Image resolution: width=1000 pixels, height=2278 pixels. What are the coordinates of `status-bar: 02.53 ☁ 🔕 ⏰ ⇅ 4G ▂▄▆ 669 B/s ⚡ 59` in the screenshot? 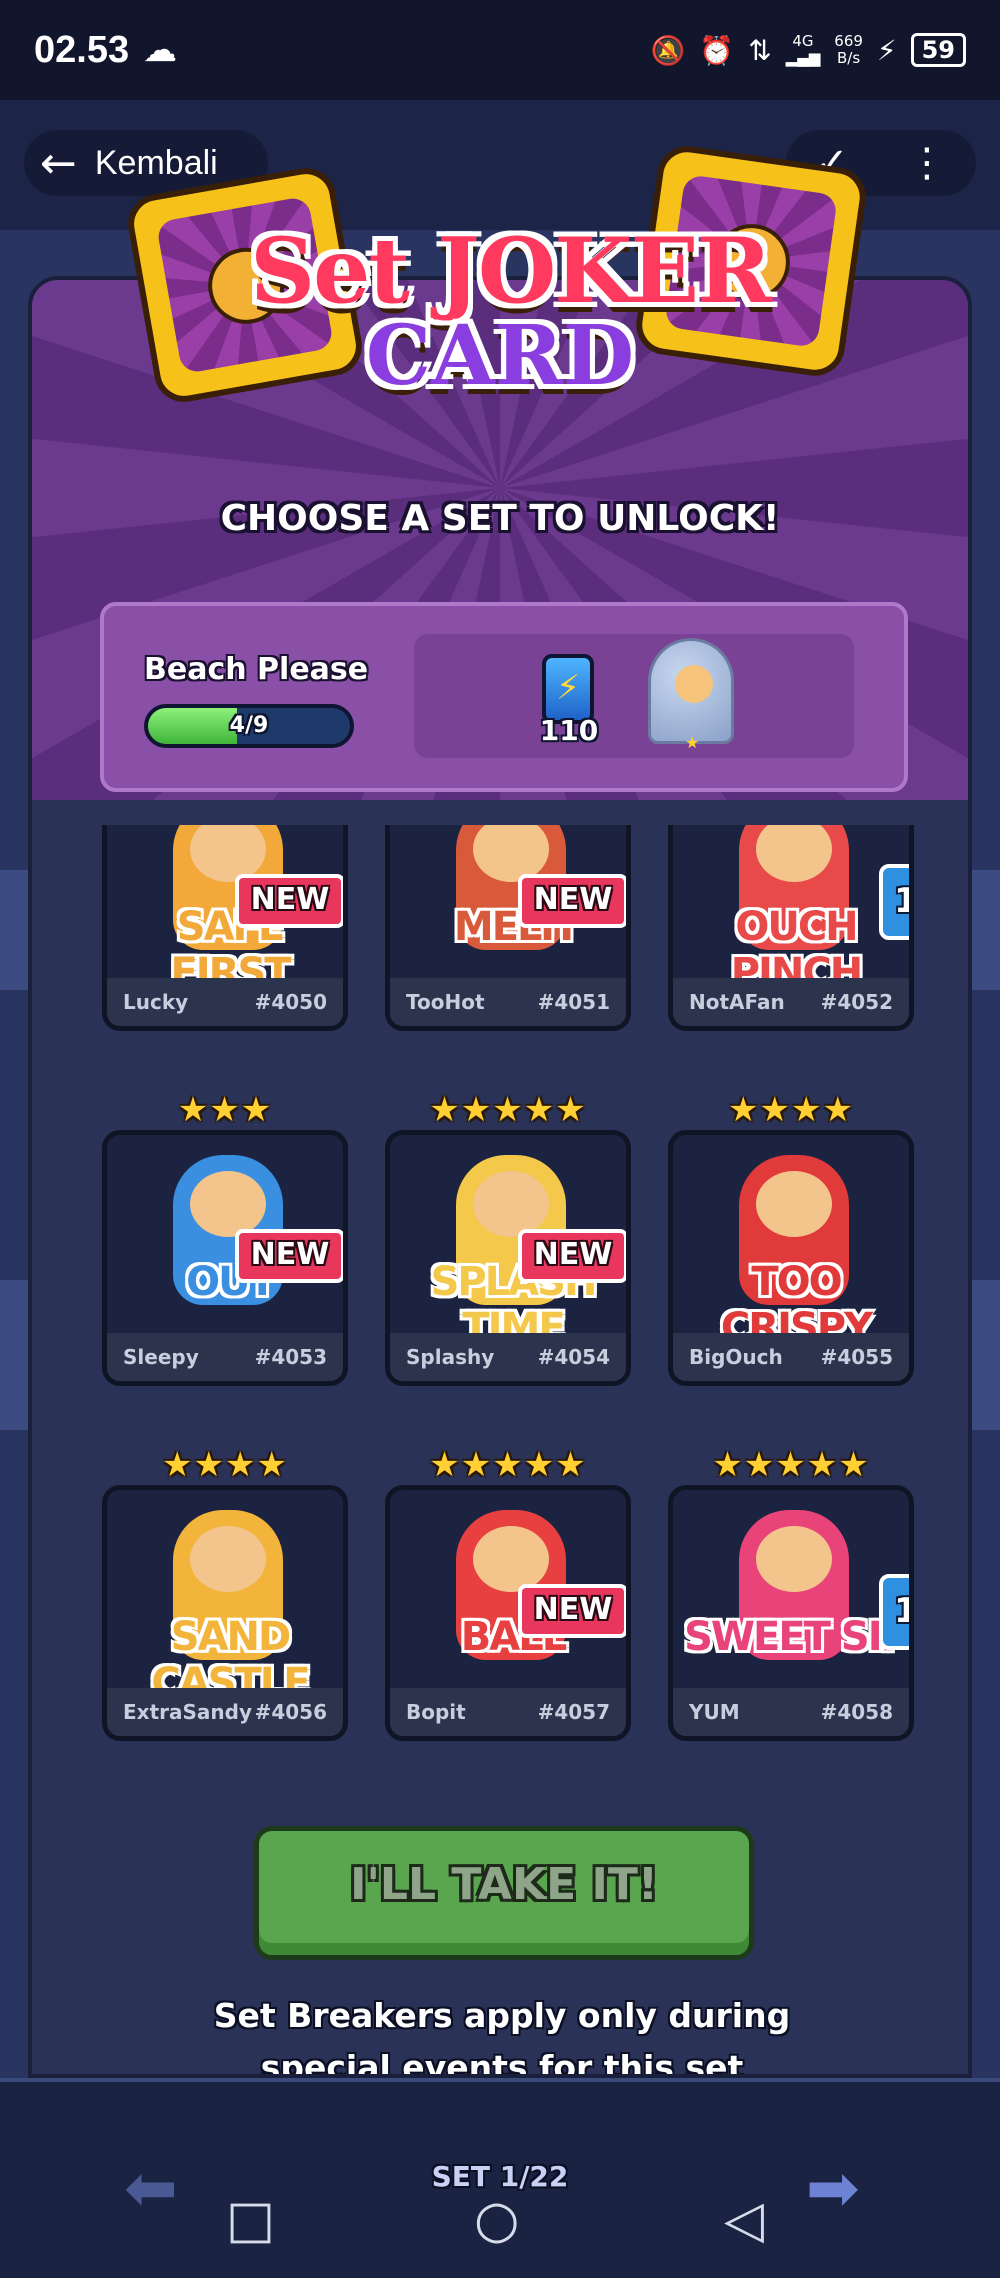 It's located at (500, 50).